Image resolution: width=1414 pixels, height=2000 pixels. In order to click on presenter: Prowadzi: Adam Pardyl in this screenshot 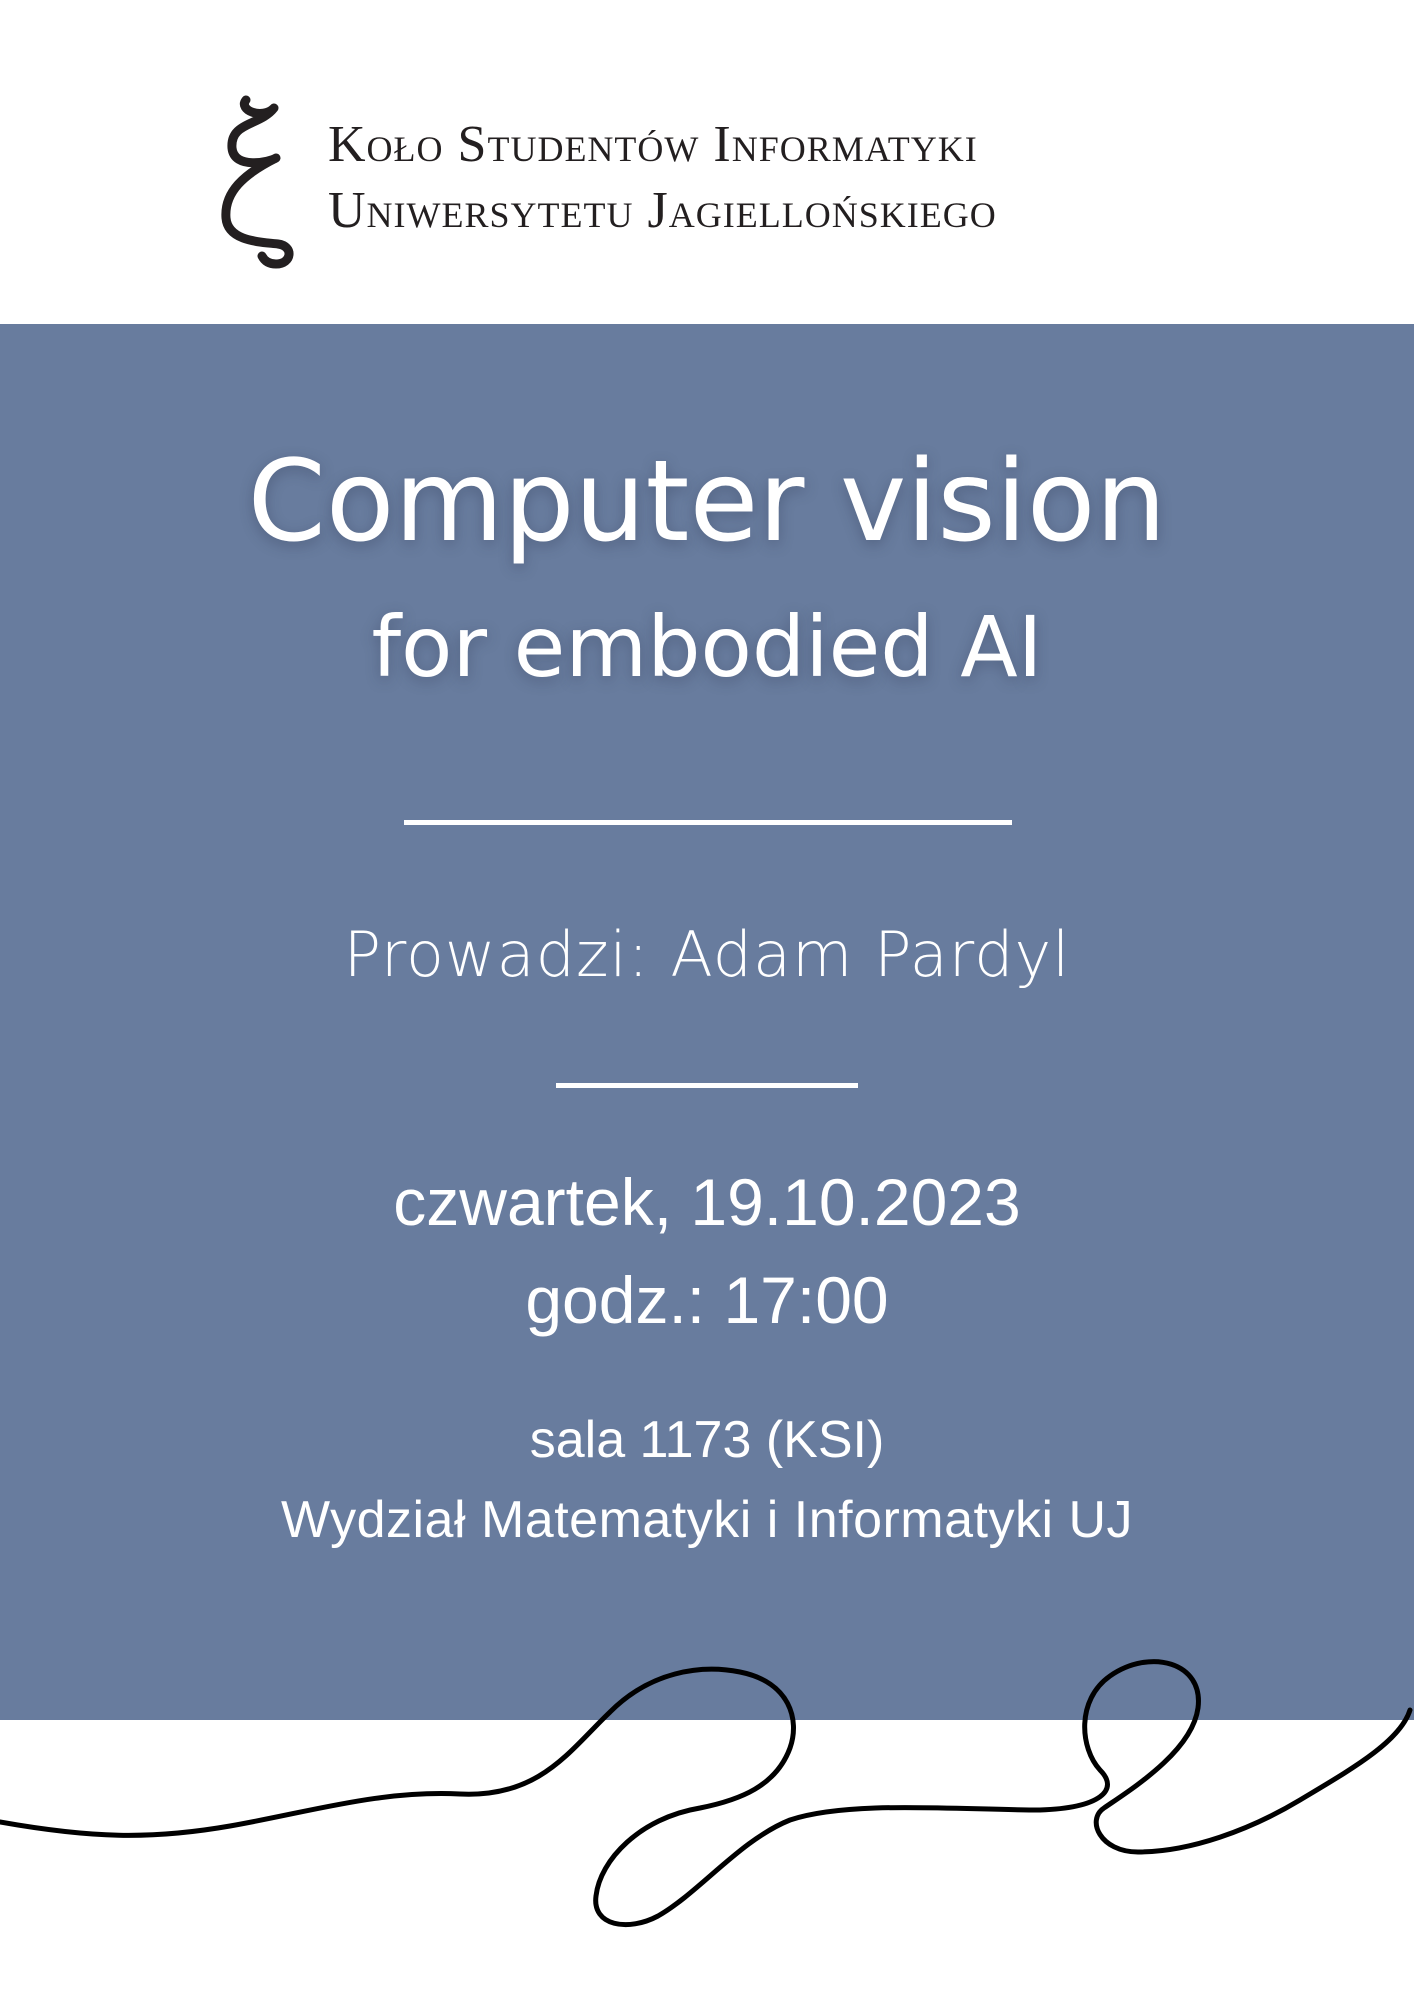, I will do `click(707, 954)`.